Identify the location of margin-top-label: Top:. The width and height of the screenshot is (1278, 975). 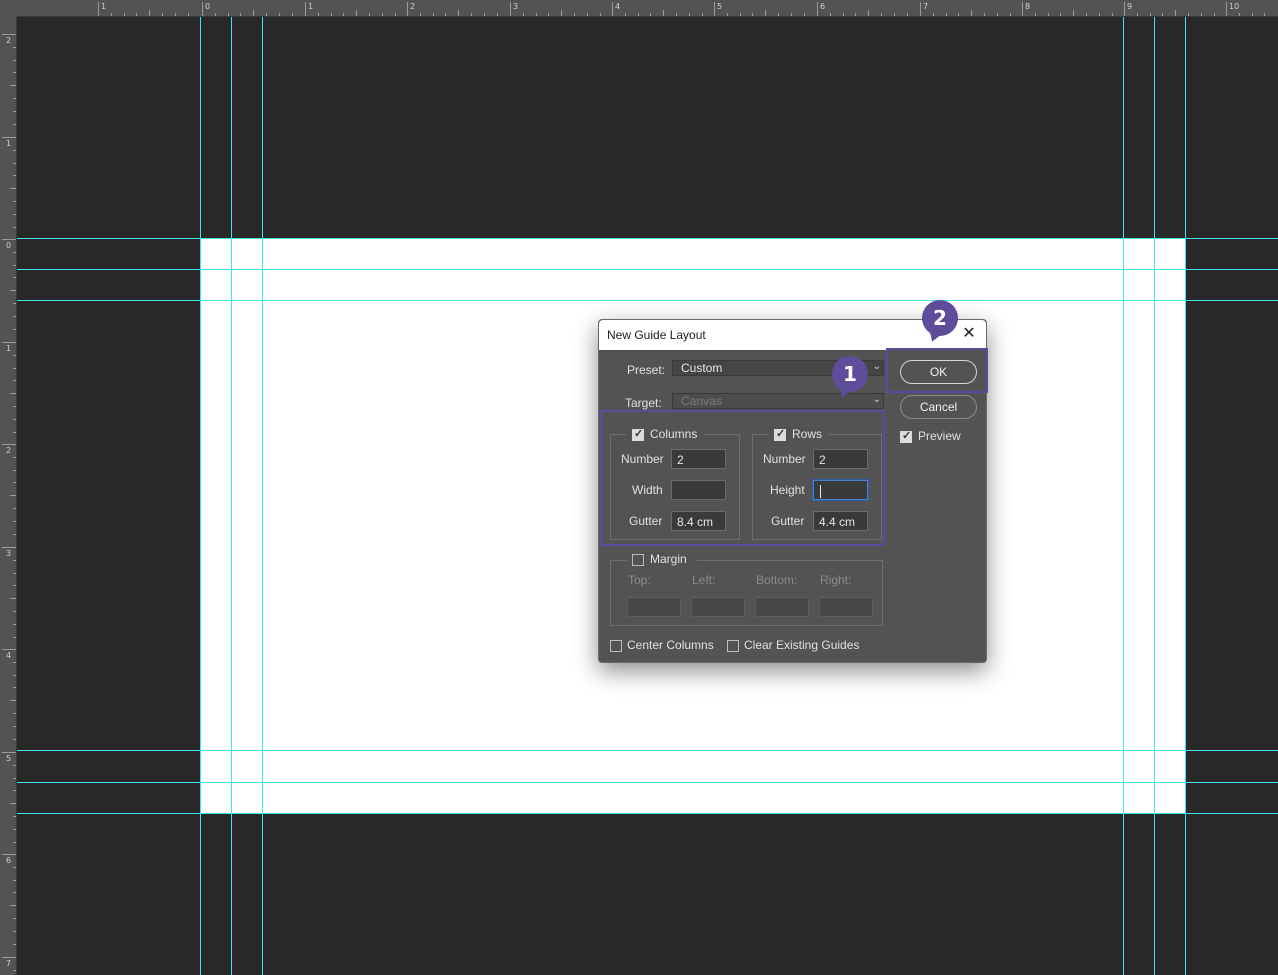
(639, 580).